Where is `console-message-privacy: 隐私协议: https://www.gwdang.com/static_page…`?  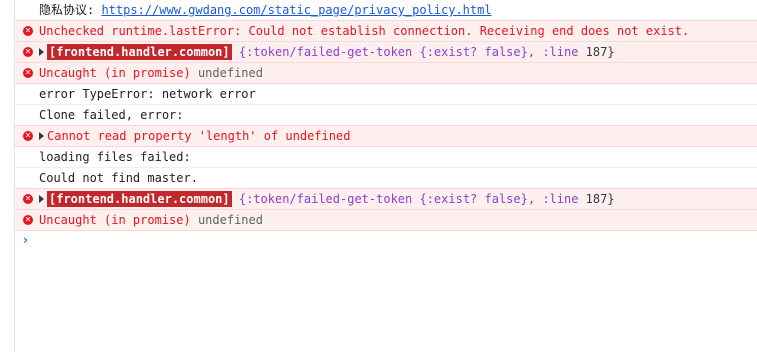
console-message-privacy: 隐私协议: https://www.gwdang.com/static_page… is located at coordinates (386, 10).